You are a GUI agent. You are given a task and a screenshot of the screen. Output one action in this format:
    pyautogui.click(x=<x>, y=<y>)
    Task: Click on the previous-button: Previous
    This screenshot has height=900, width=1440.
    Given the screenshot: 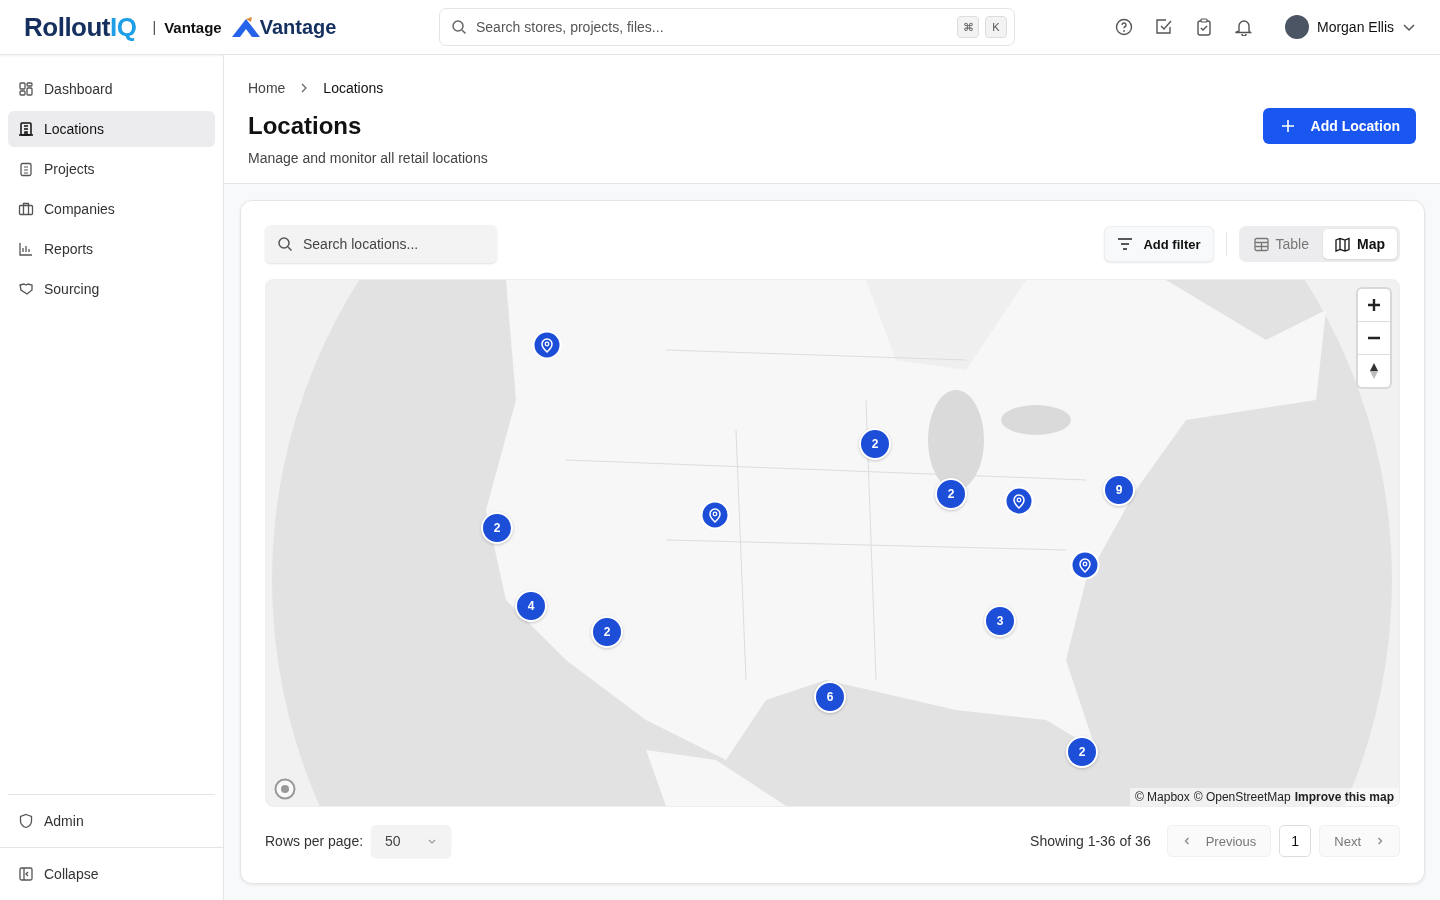 What is the action you would take?
    pyautogui.click(x=1219, y=841)
    